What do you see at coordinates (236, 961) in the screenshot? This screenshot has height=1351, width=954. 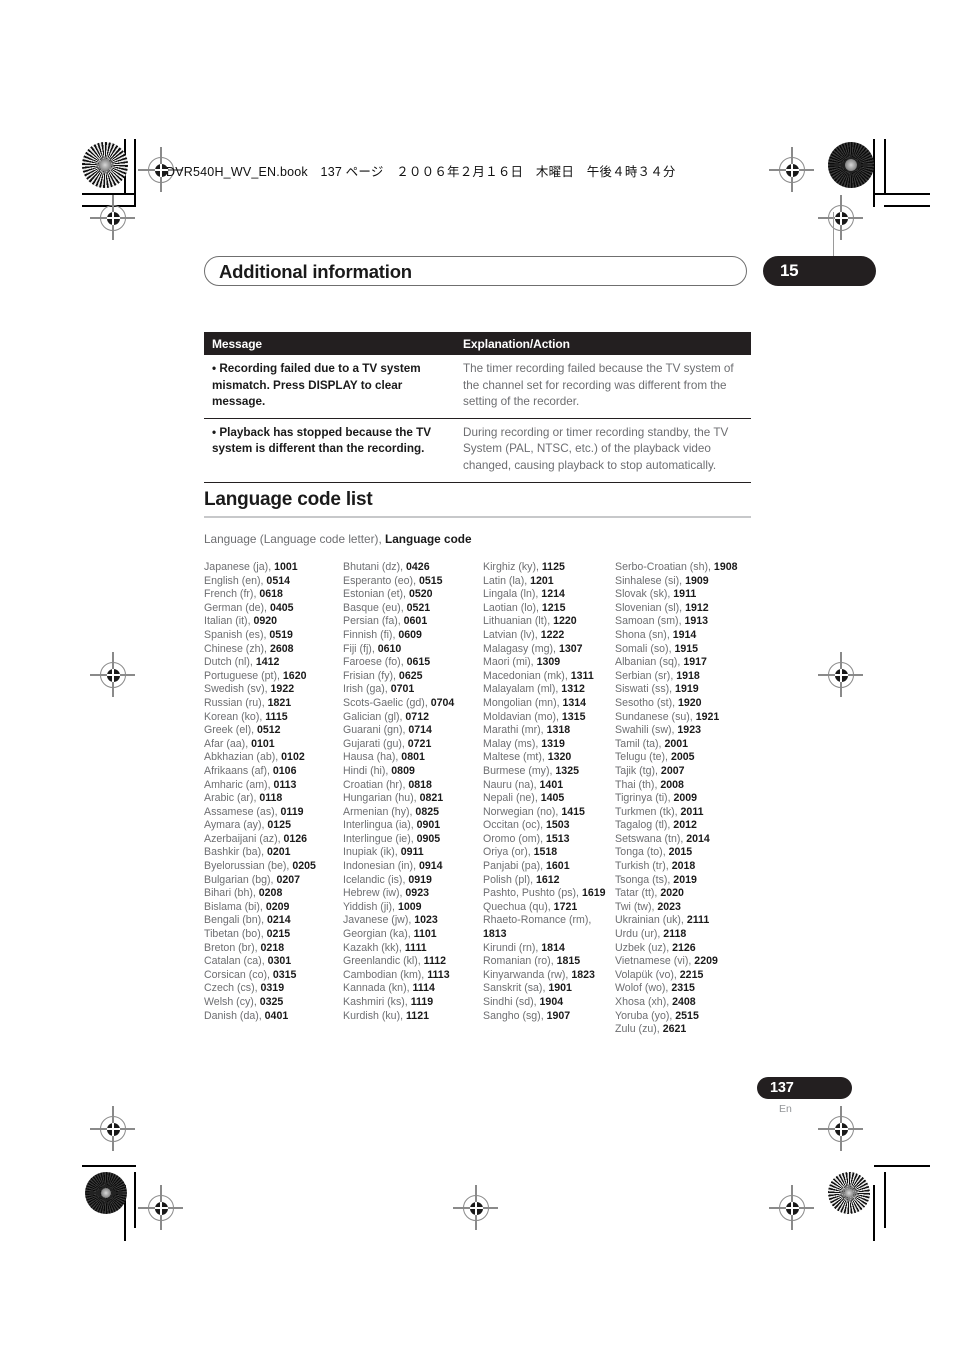 I see `language-entry-name: Catalan (ca),` at bounding box center [236, 961].